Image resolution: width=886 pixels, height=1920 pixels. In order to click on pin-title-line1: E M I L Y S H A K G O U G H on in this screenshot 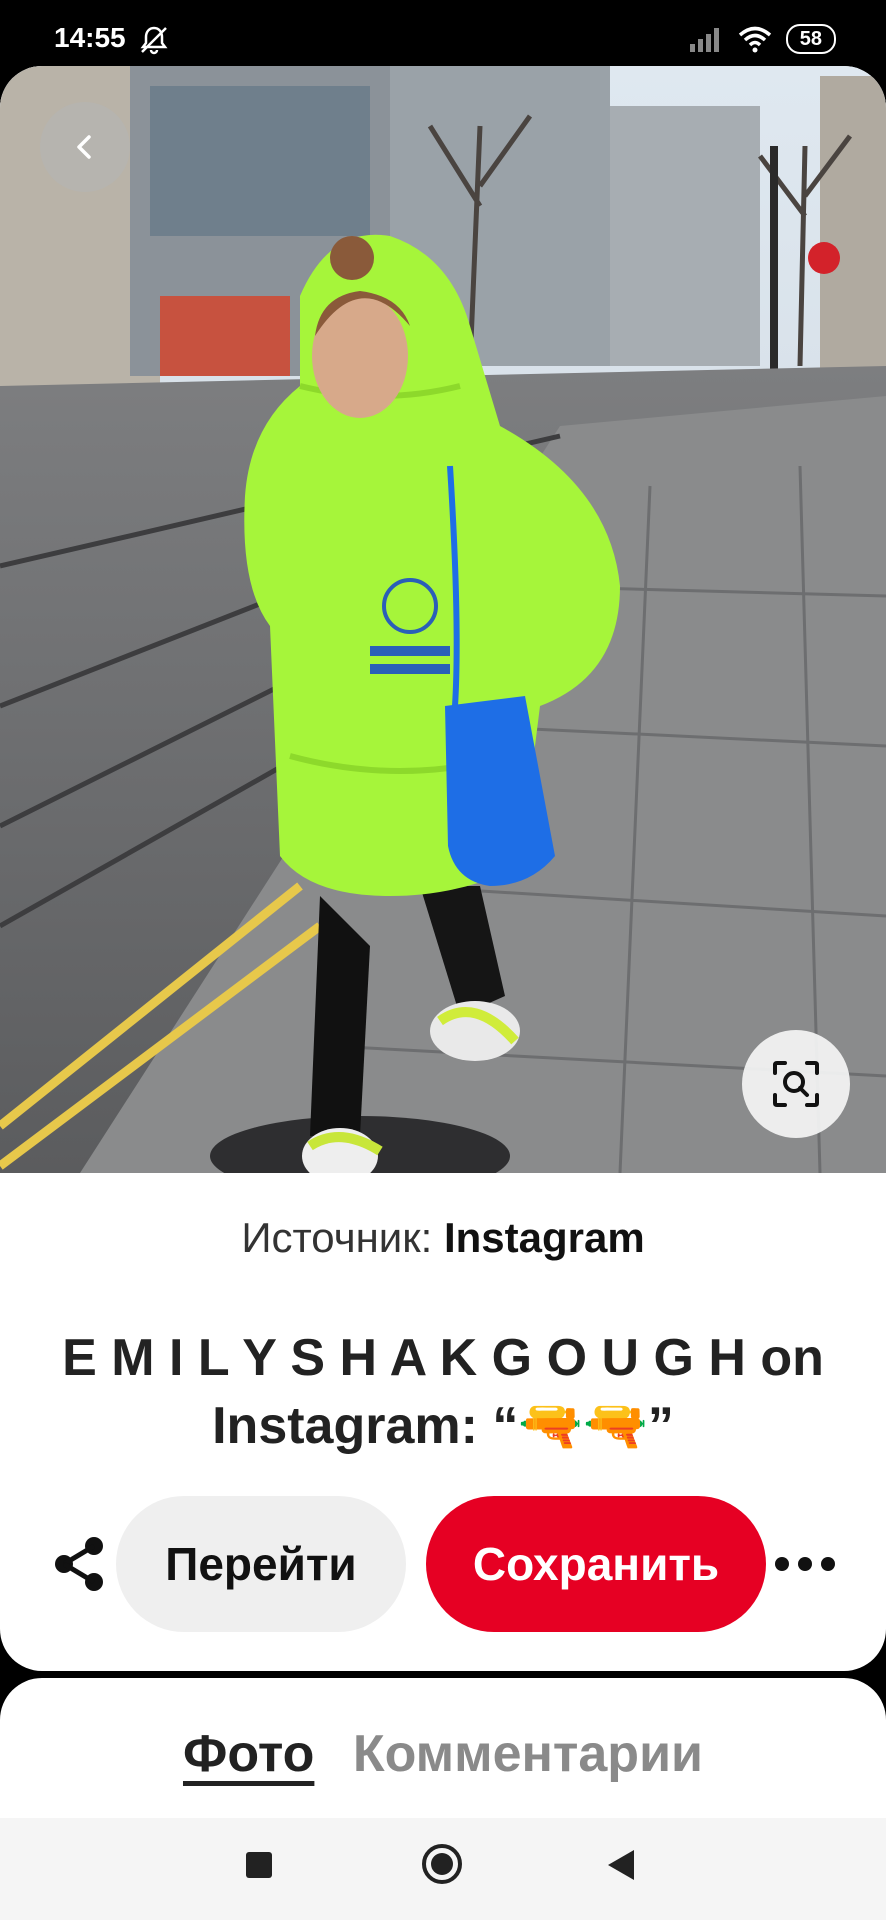, I will do `click(443, 1358)`.